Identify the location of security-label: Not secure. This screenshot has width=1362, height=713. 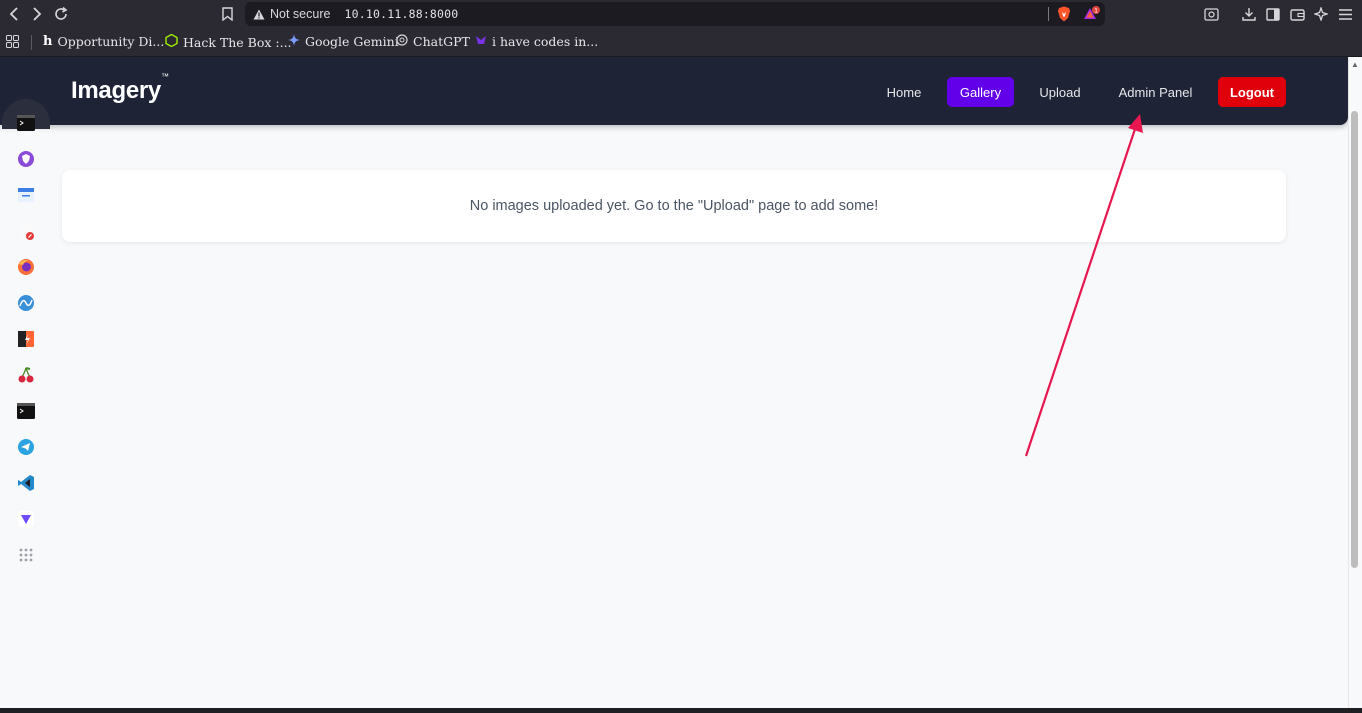
(300, 14).